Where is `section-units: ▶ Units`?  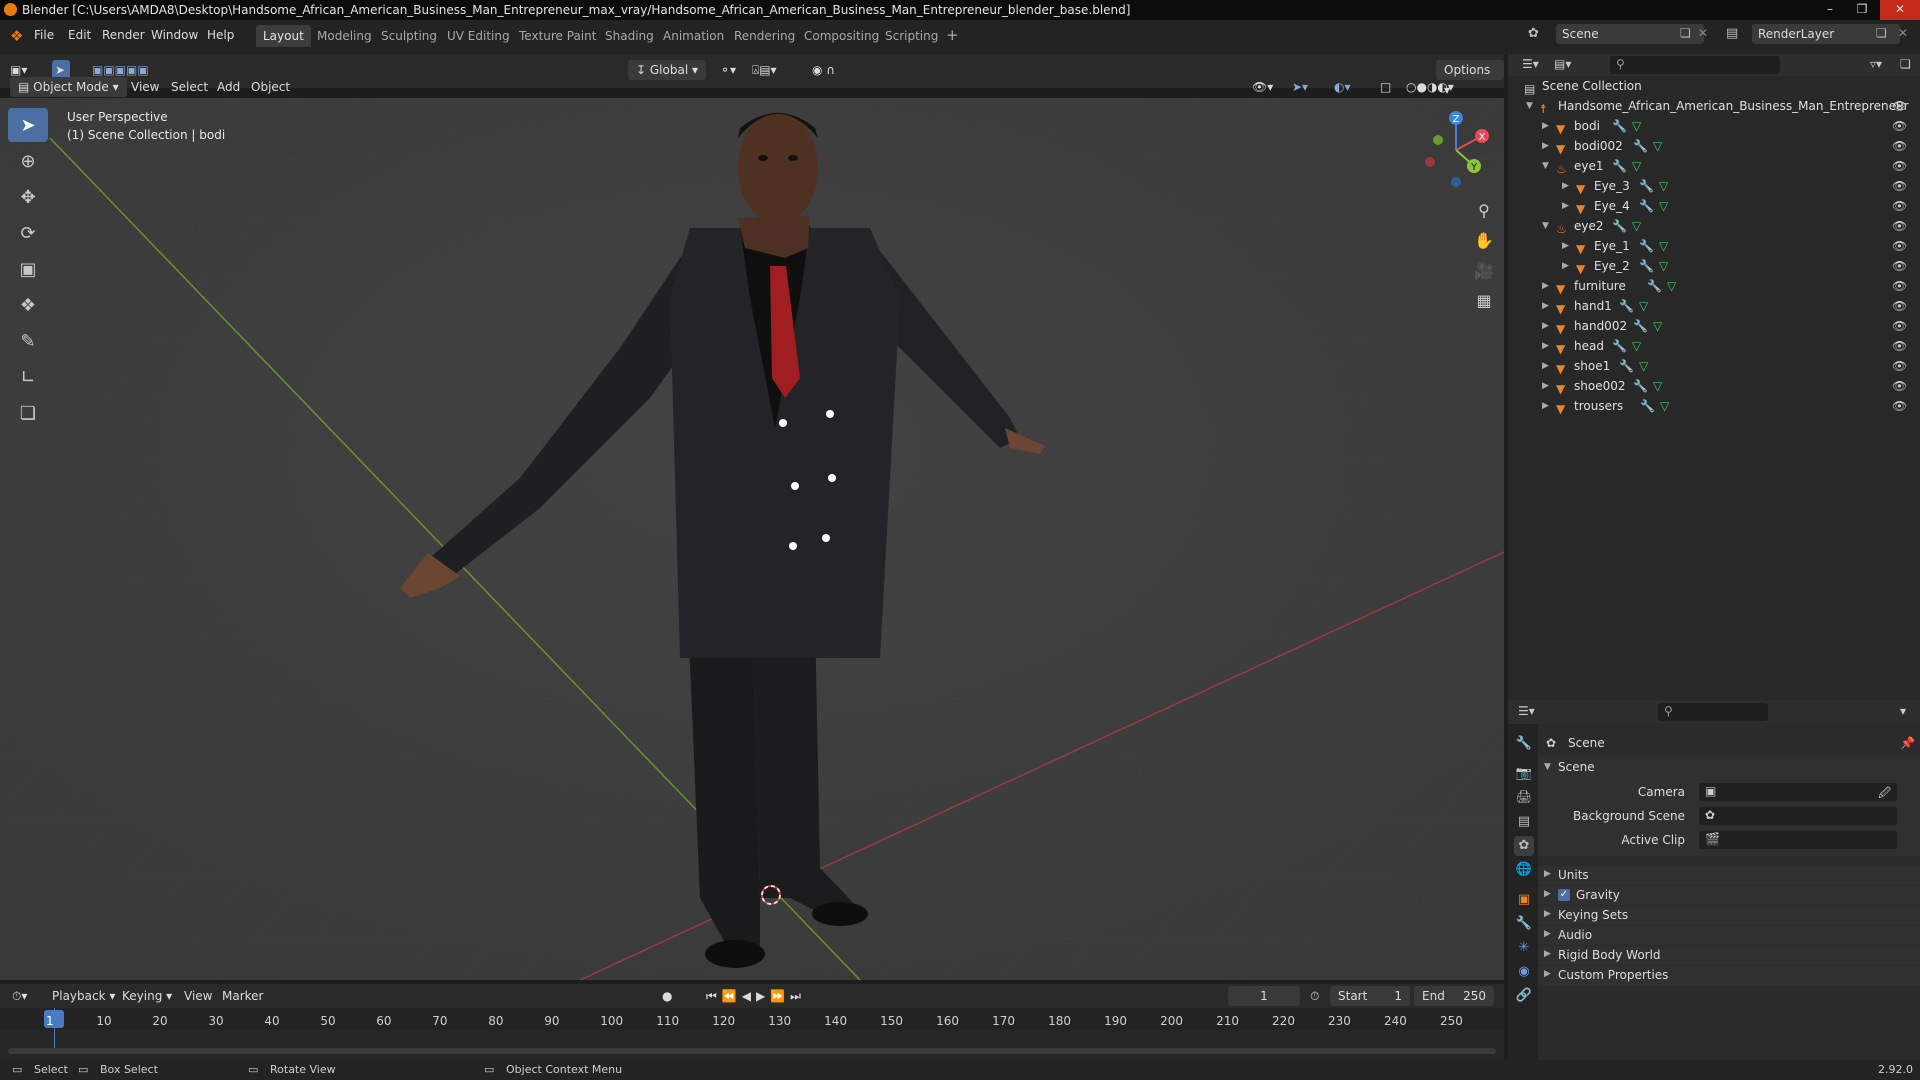
section-units: ▶ Units is located at coordinates (1729, 875).